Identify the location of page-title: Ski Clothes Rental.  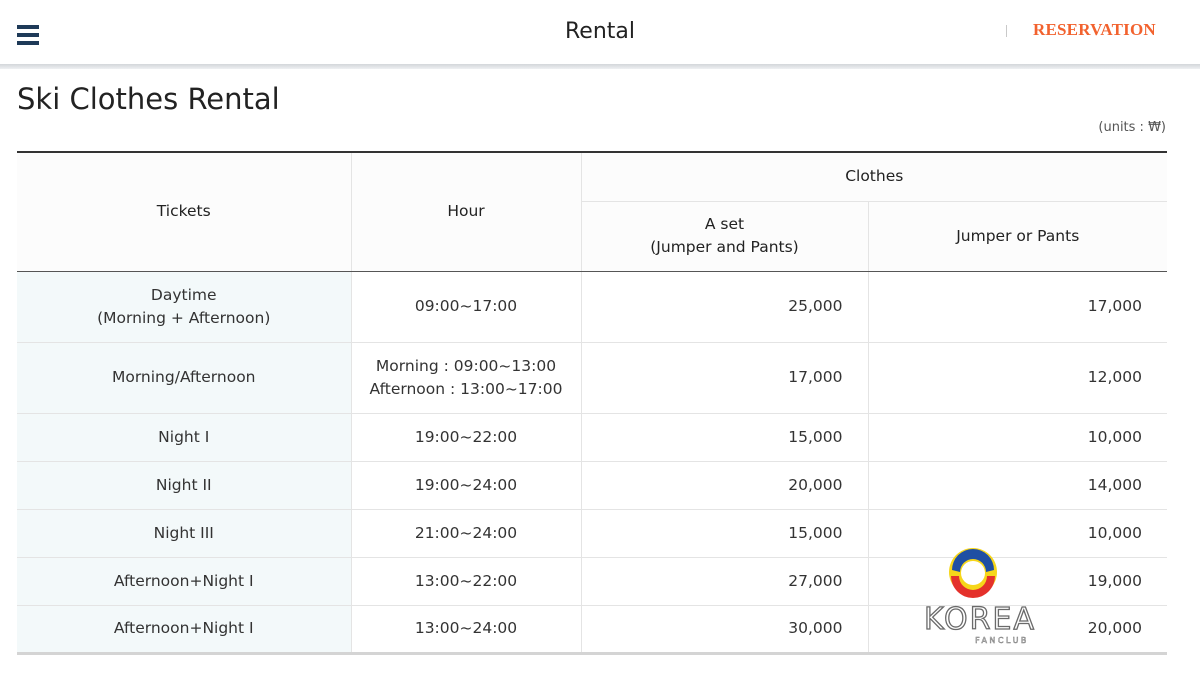
(148, 99).